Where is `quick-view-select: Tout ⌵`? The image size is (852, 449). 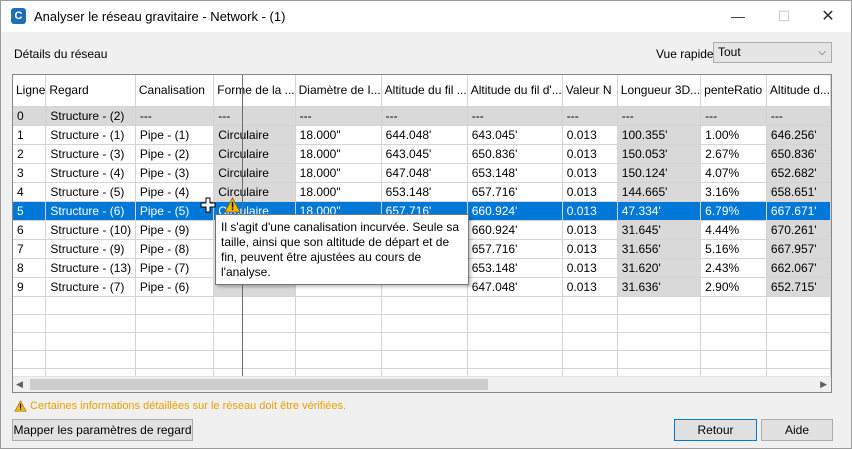 quick-view-select: Tout ⌵ is located at coordinates (772, 52).